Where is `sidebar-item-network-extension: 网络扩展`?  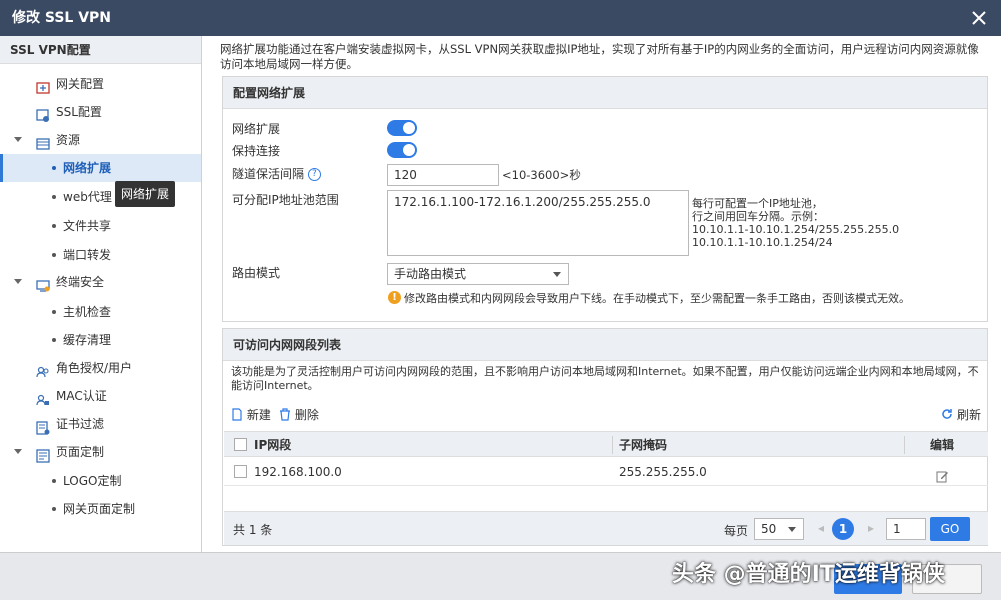
sidebar-item-network-extension: 网络扩展 is located at coordinates (100, 168).